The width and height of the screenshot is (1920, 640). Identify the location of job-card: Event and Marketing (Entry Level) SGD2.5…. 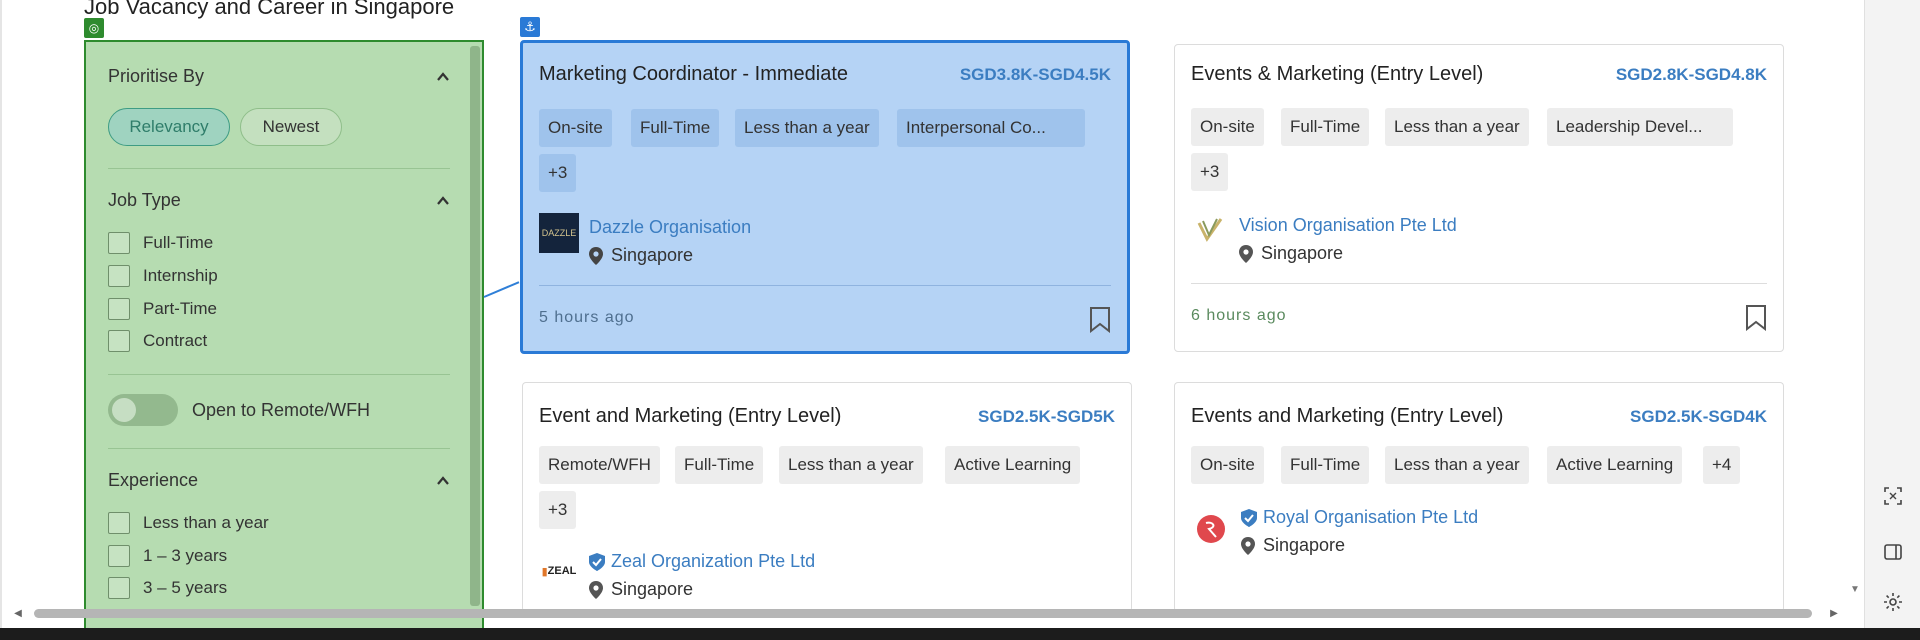
(827, 497).